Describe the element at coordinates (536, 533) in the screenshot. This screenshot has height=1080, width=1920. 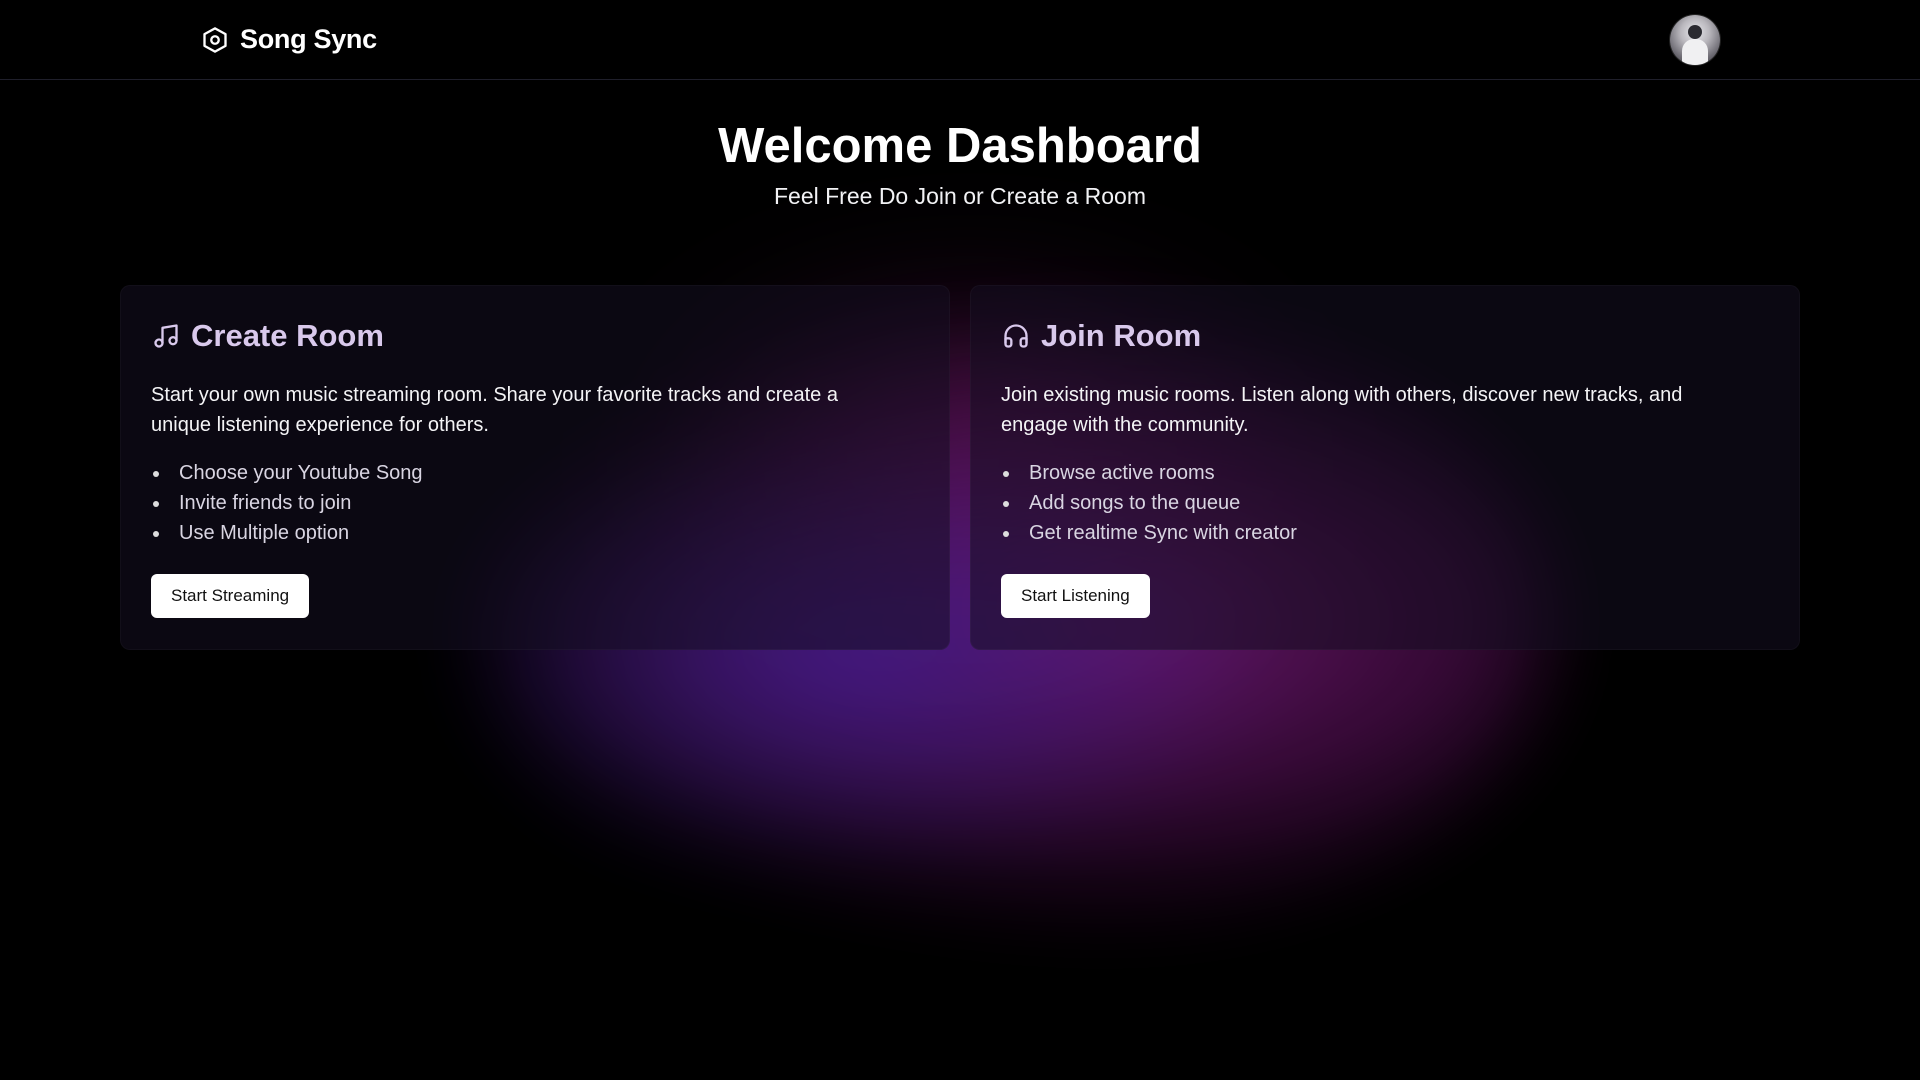
I see `list-item: Use Multiple option` at that location.